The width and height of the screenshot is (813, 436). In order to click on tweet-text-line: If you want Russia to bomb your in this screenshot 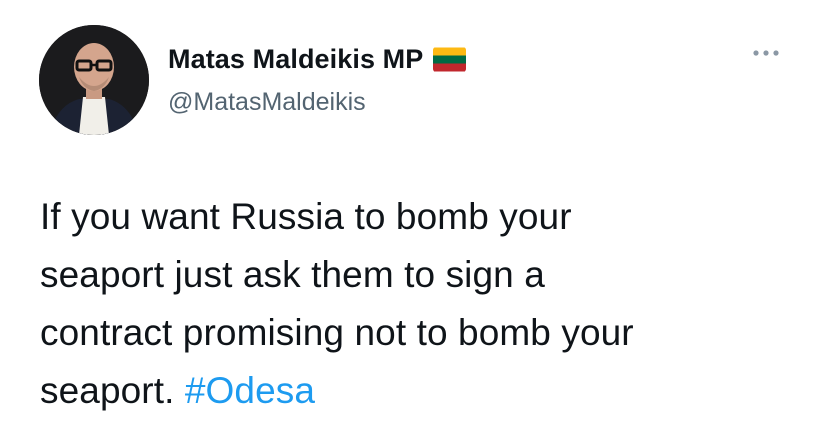, I will do `click(306, 216)`.